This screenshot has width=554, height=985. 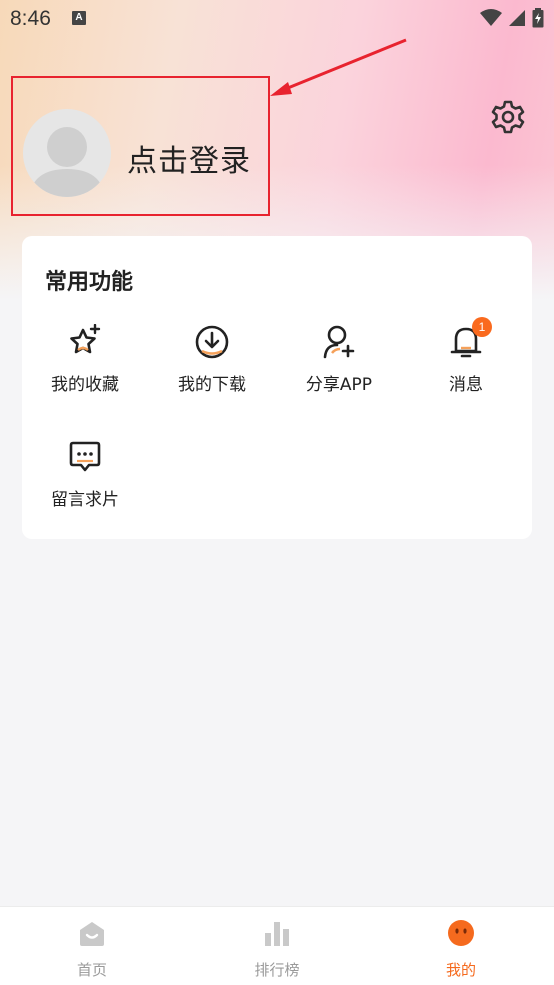 What do you see at coordinates (85, 479) in the screenshot?
I see `func-request-movie: 留言求片` at bounding box center [85, 479].